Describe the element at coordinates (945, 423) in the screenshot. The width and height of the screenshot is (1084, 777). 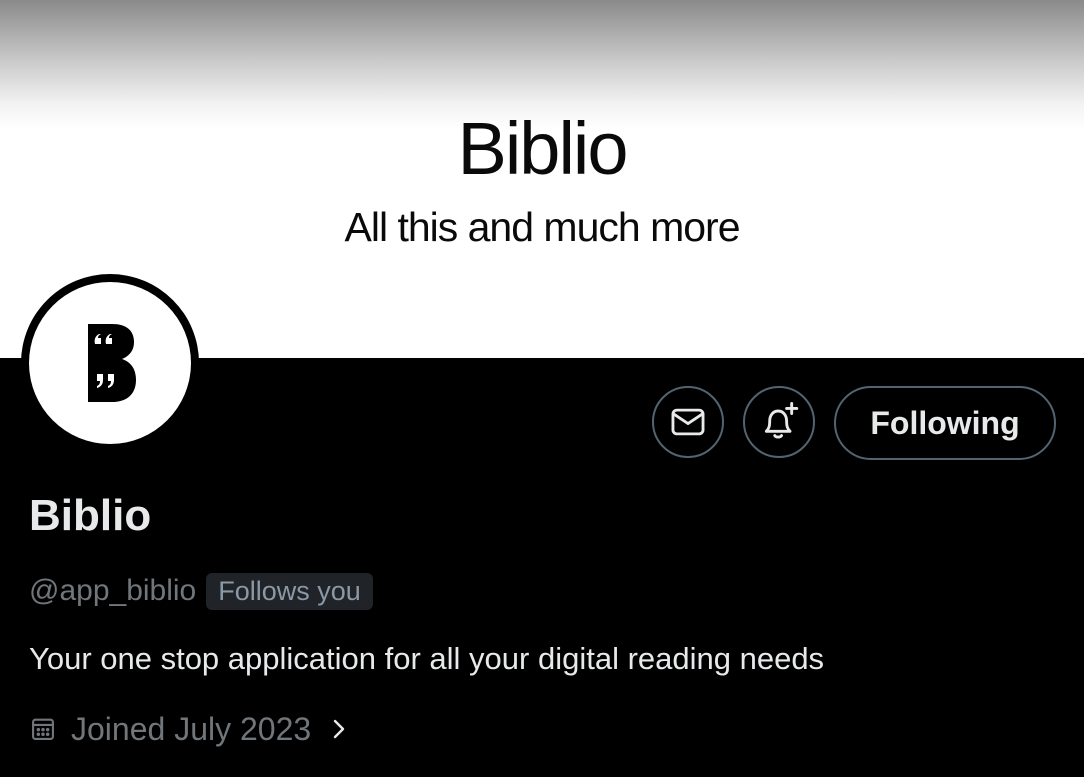
I see `following-button: Following` at that location.